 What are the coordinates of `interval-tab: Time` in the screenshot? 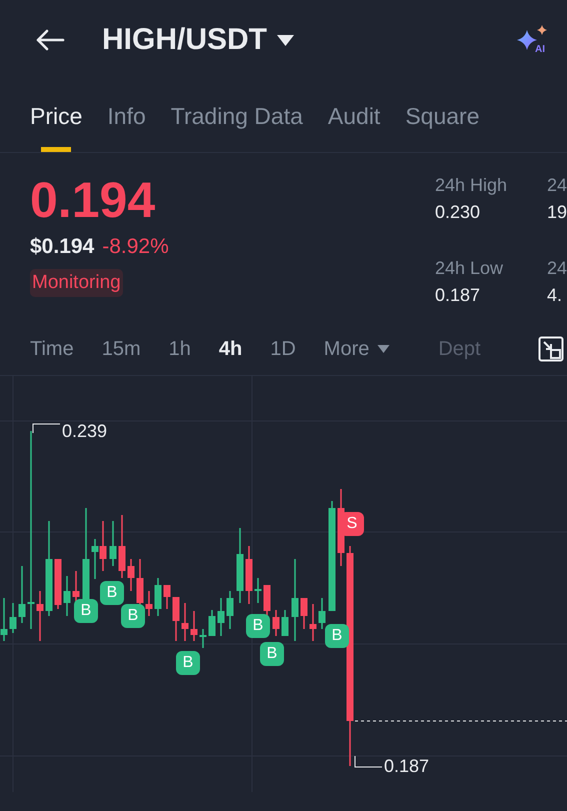 It's located at (52, 349).